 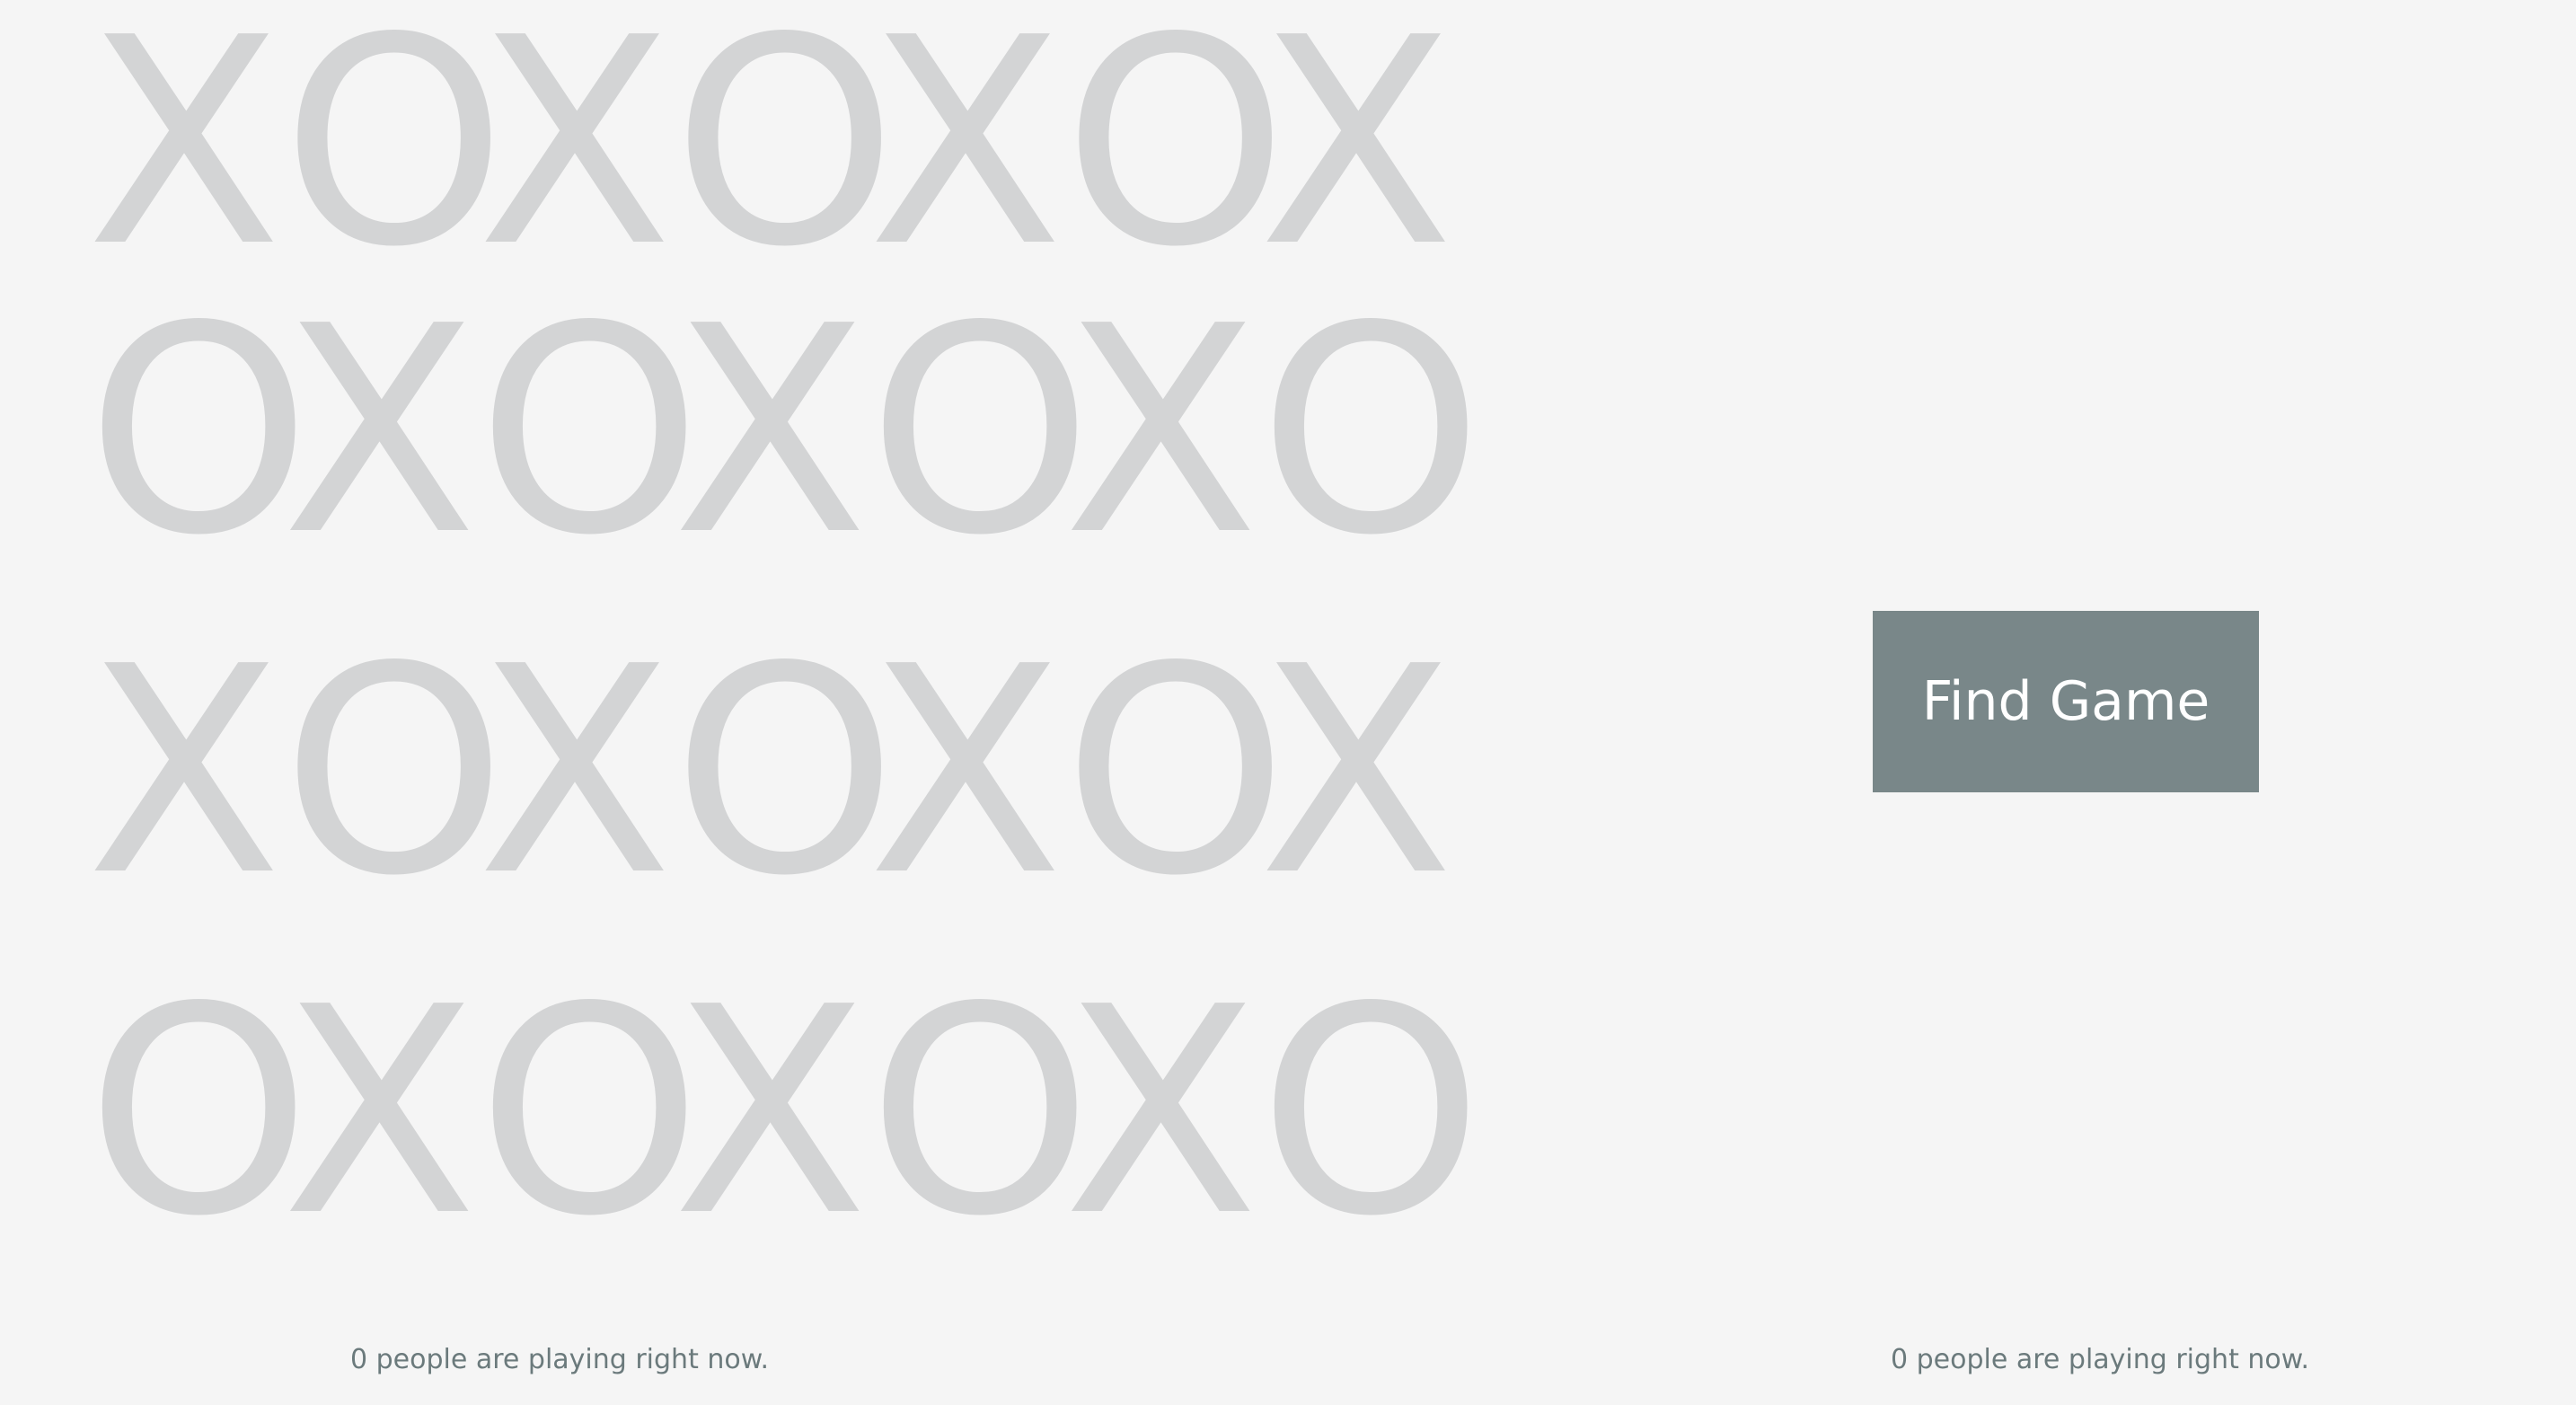 What do you see at coordinates (2066, 701) in the screenshot?
I see `find-game-button: Find Game` at bounding box center [2066, 701].